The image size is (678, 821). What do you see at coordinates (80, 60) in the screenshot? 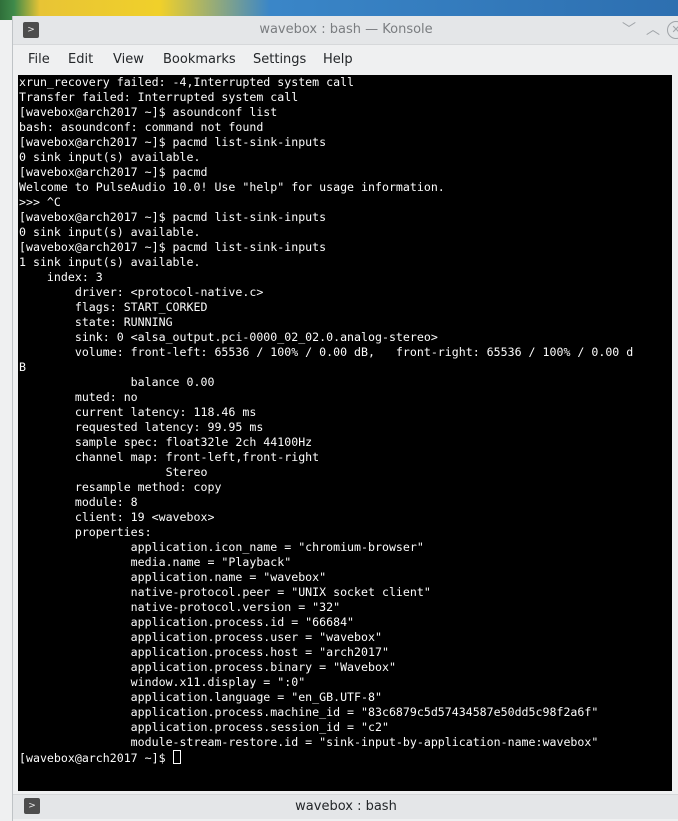
I see `menu-edit: Edit` at bounding box center [80, 60].